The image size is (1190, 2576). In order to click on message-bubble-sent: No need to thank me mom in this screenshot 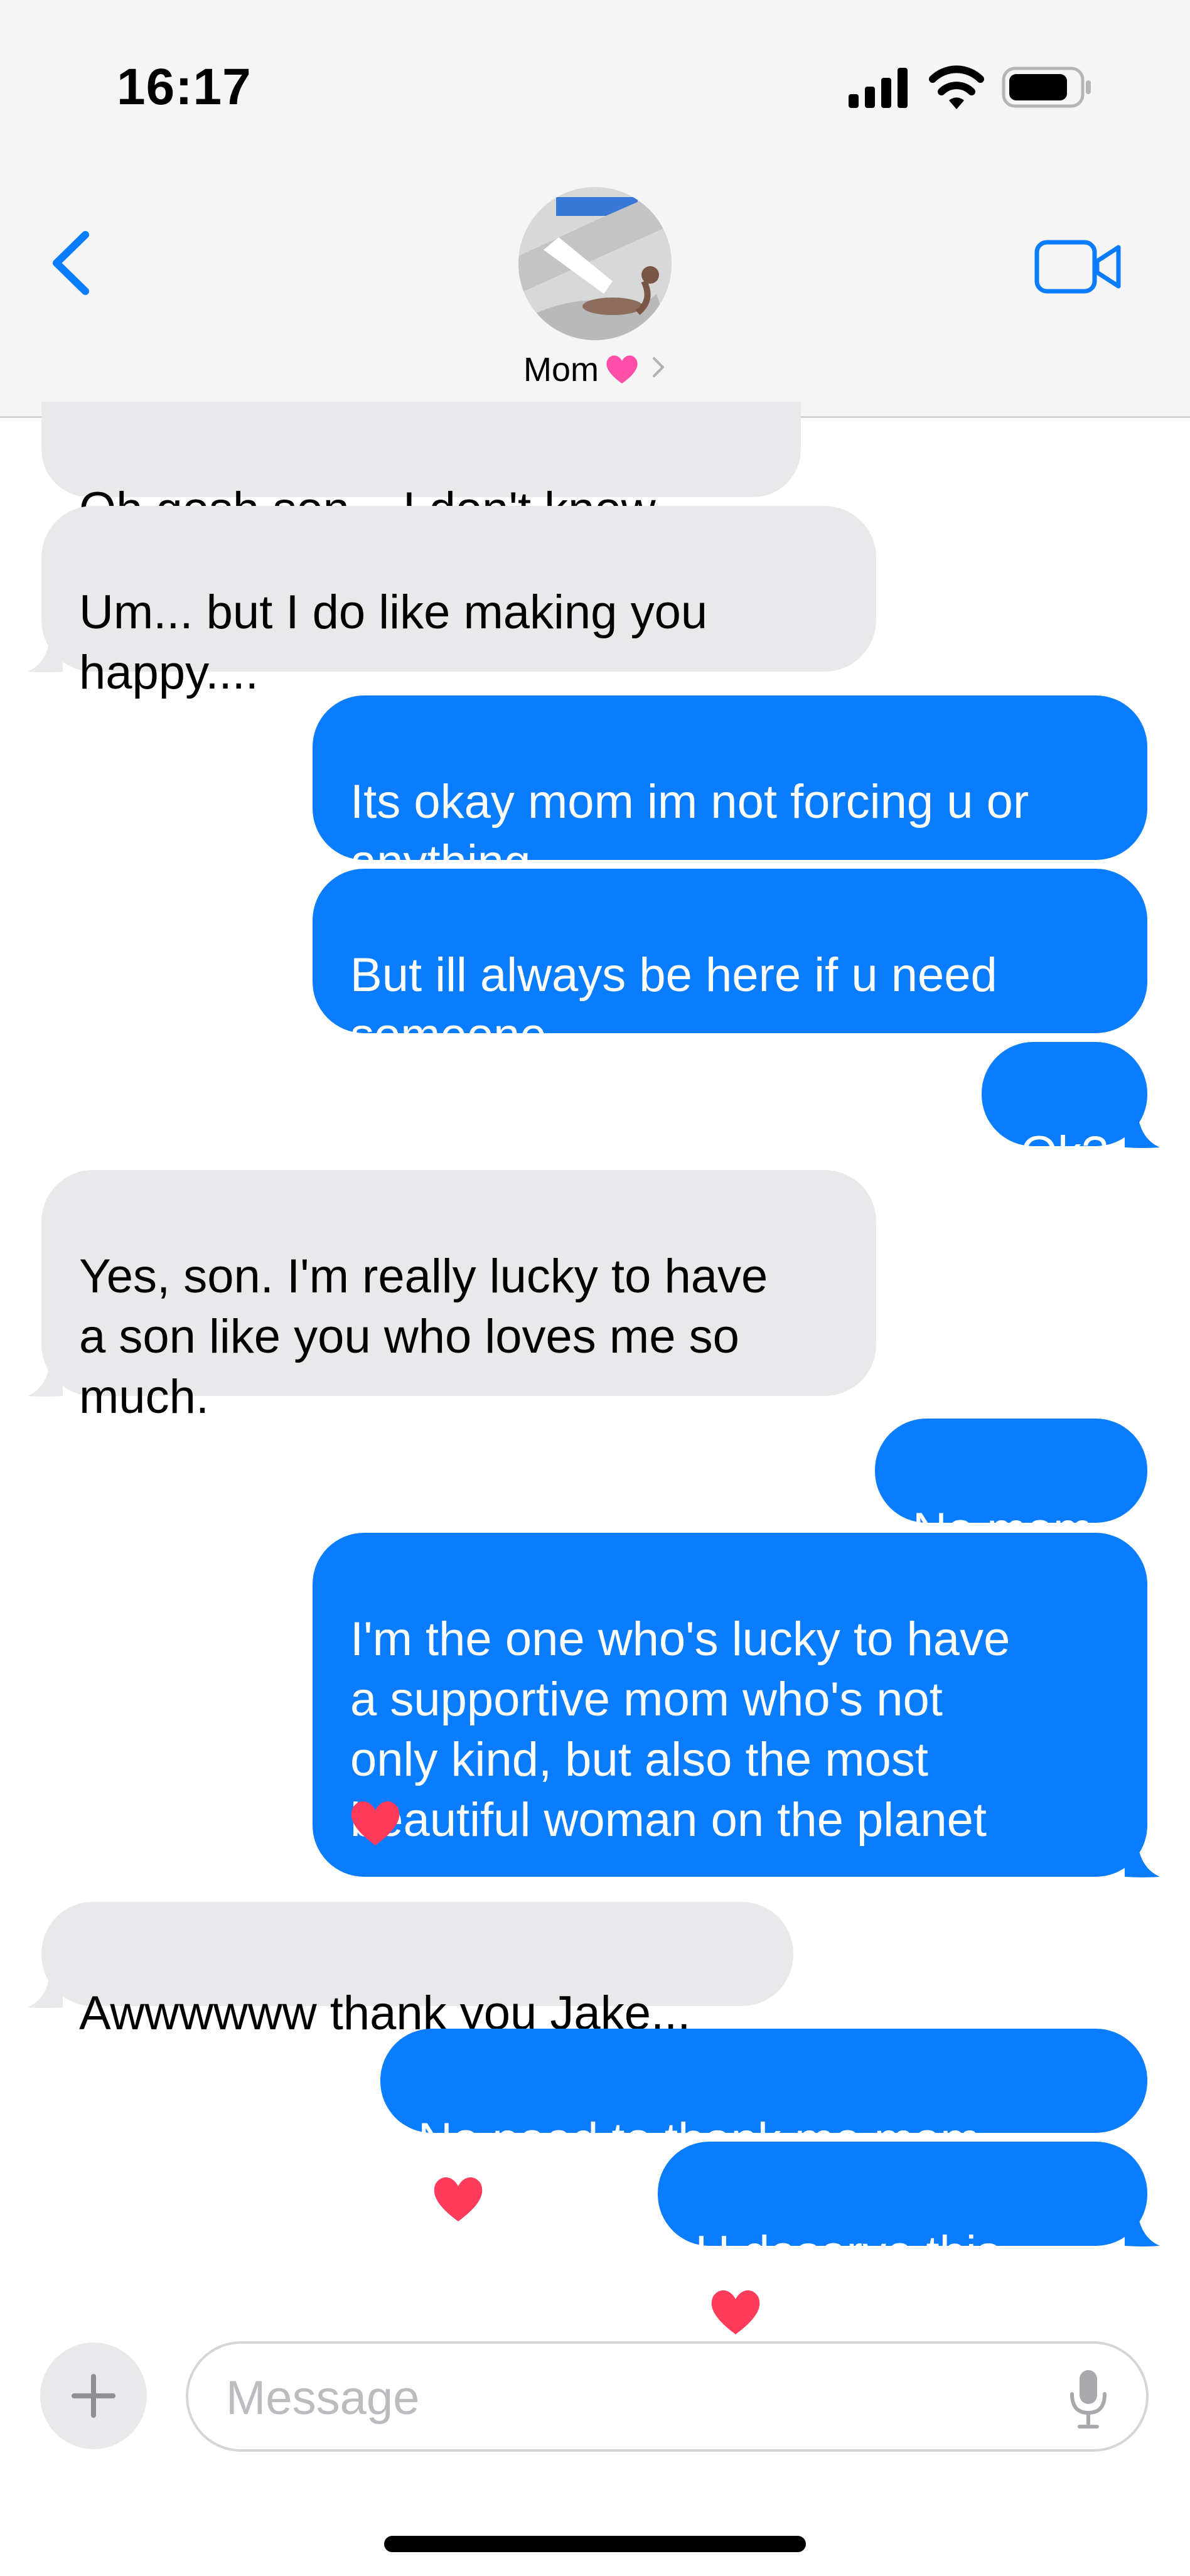, I will do `click(763, 2125)`.